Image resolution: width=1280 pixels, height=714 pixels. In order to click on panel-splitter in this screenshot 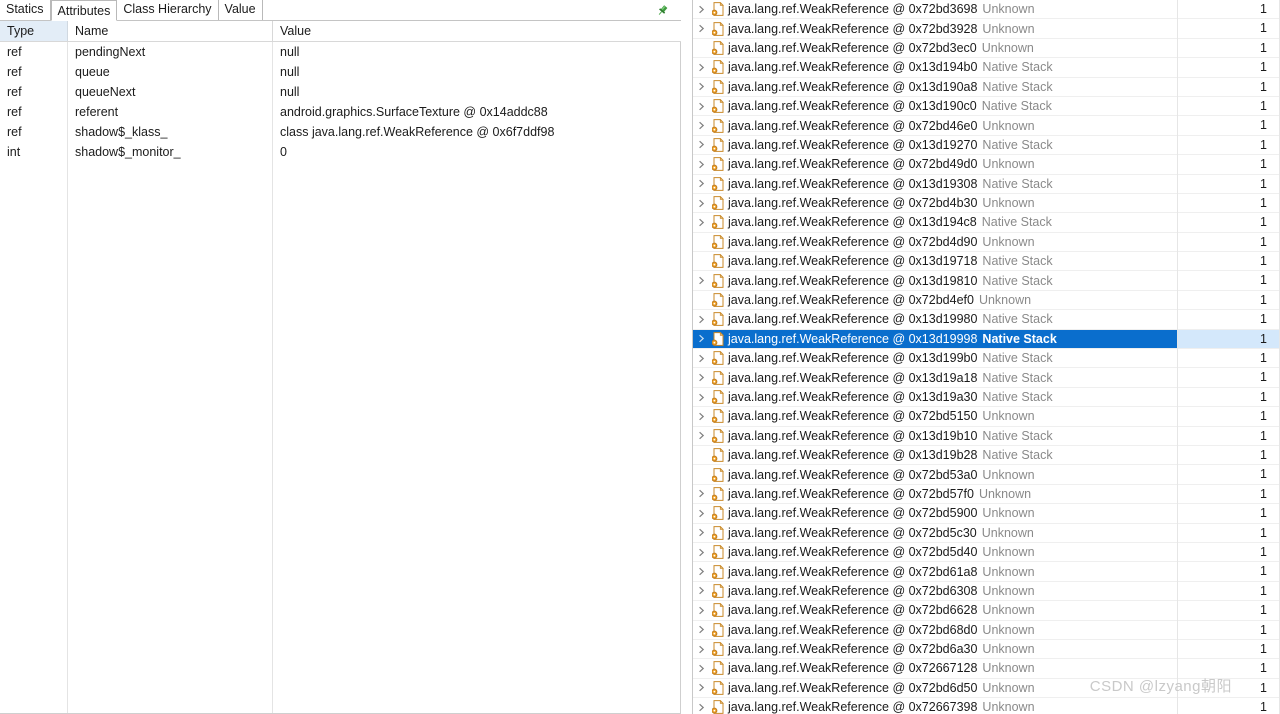, I will do `click(686, 357)`.